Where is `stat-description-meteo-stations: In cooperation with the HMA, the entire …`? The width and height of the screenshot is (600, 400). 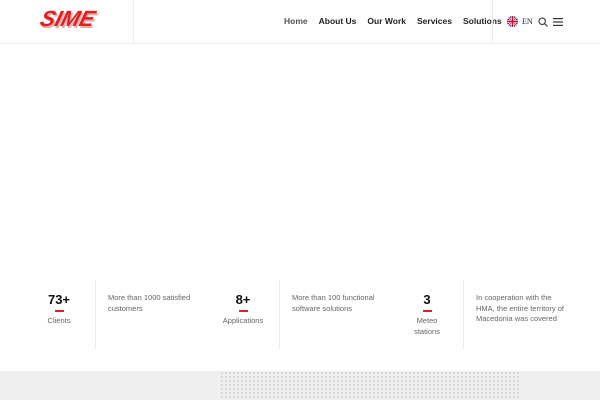 stat-description-meteo-stations: In cooperation with the HMA, the entire … is located at coordinates (520, 308).